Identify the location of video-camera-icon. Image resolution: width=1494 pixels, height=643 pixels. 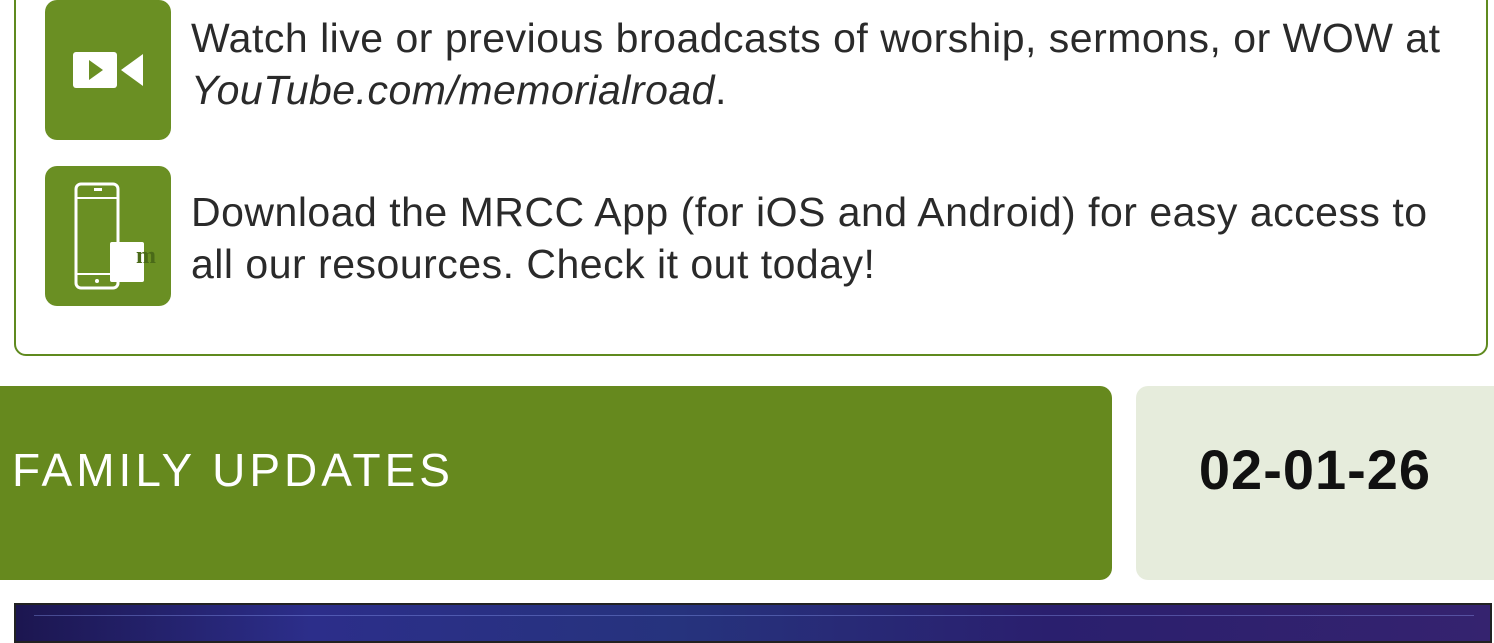
(108, 70).